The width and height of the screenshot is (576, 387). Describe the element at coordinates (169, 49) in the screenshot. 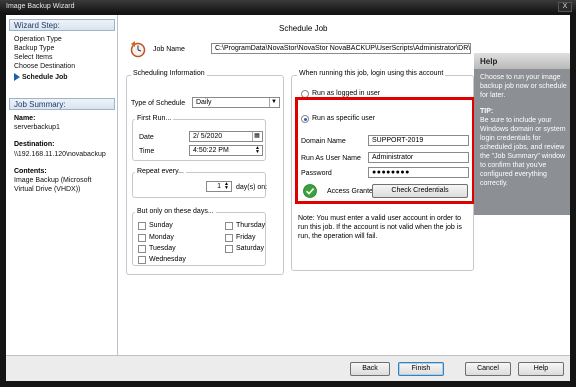

I see `job-name-label: Job Name` at that location.